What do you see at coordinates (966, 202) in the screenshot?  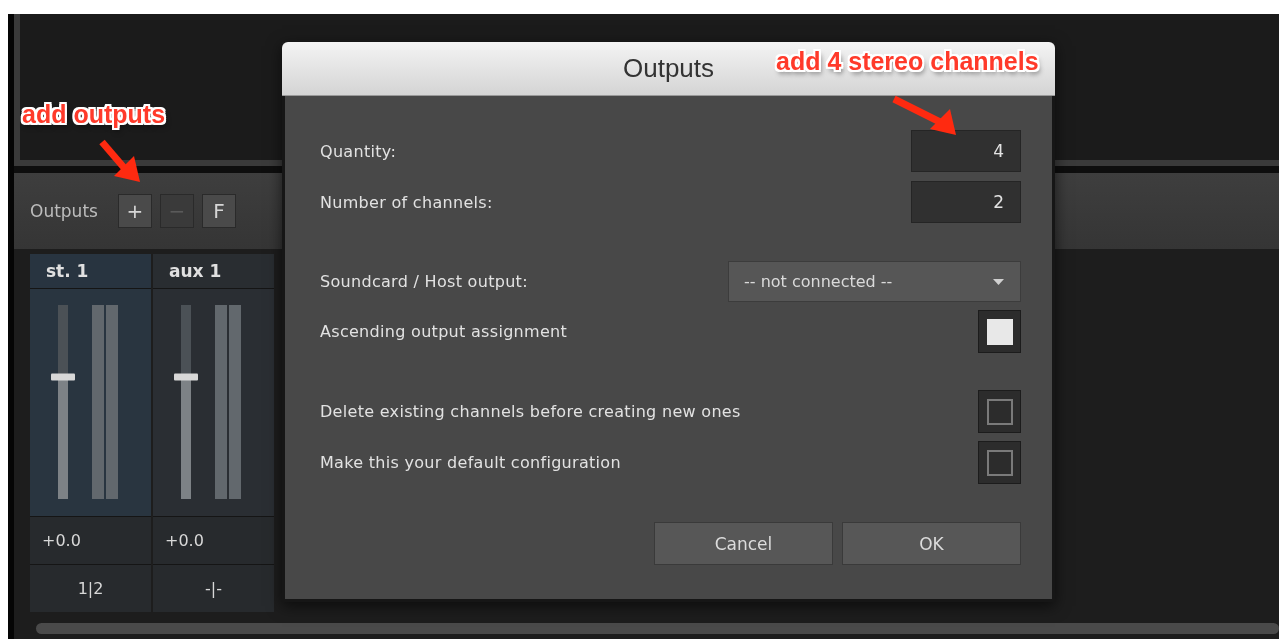 I see `number-field: 2` at bounding box center [966, 202].